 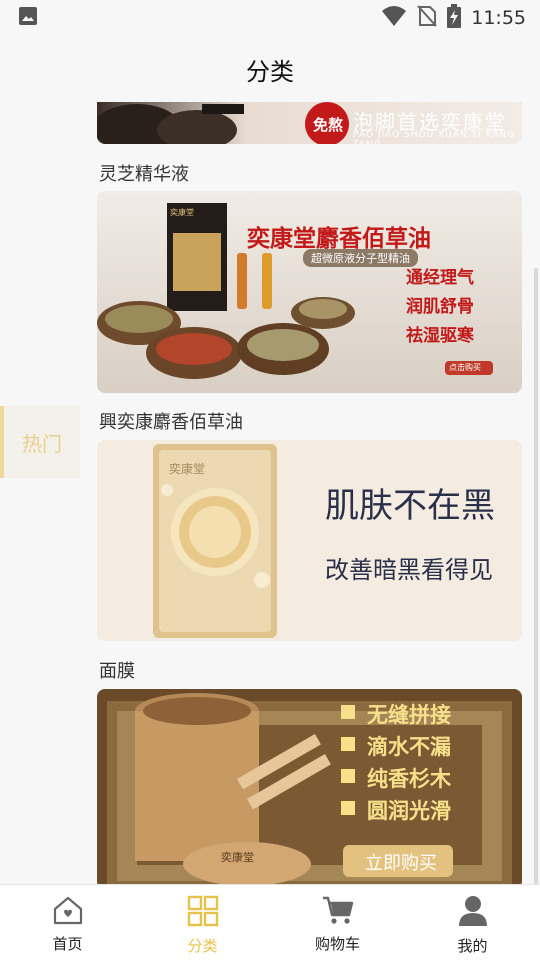 What do you see at coordinates (202, 946) in the screenshot?
I see `nav-label: 分类` at bounding box center [202, 946].